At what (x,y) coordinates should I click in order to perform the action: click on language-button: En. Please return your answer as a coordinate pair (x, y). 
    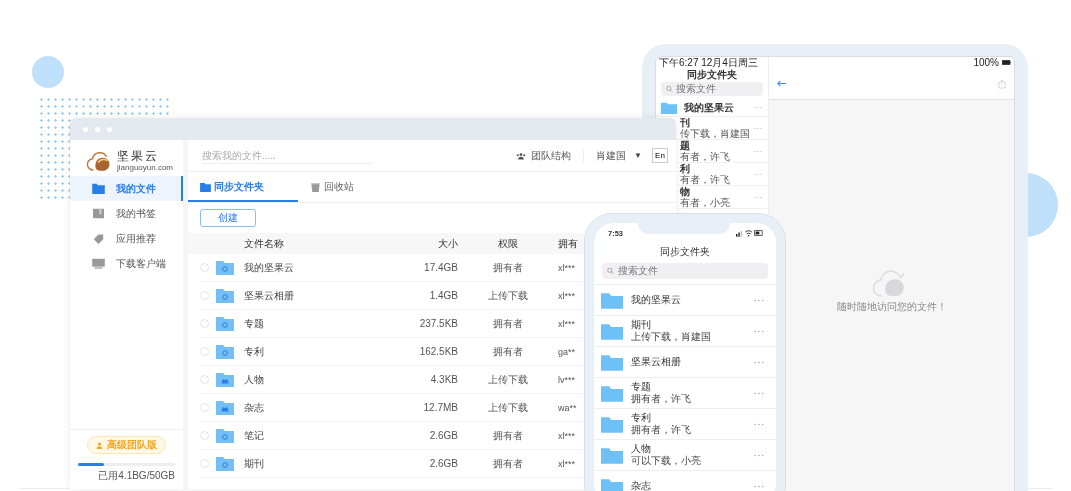
    Looking at the image, I should click on (660, 155).